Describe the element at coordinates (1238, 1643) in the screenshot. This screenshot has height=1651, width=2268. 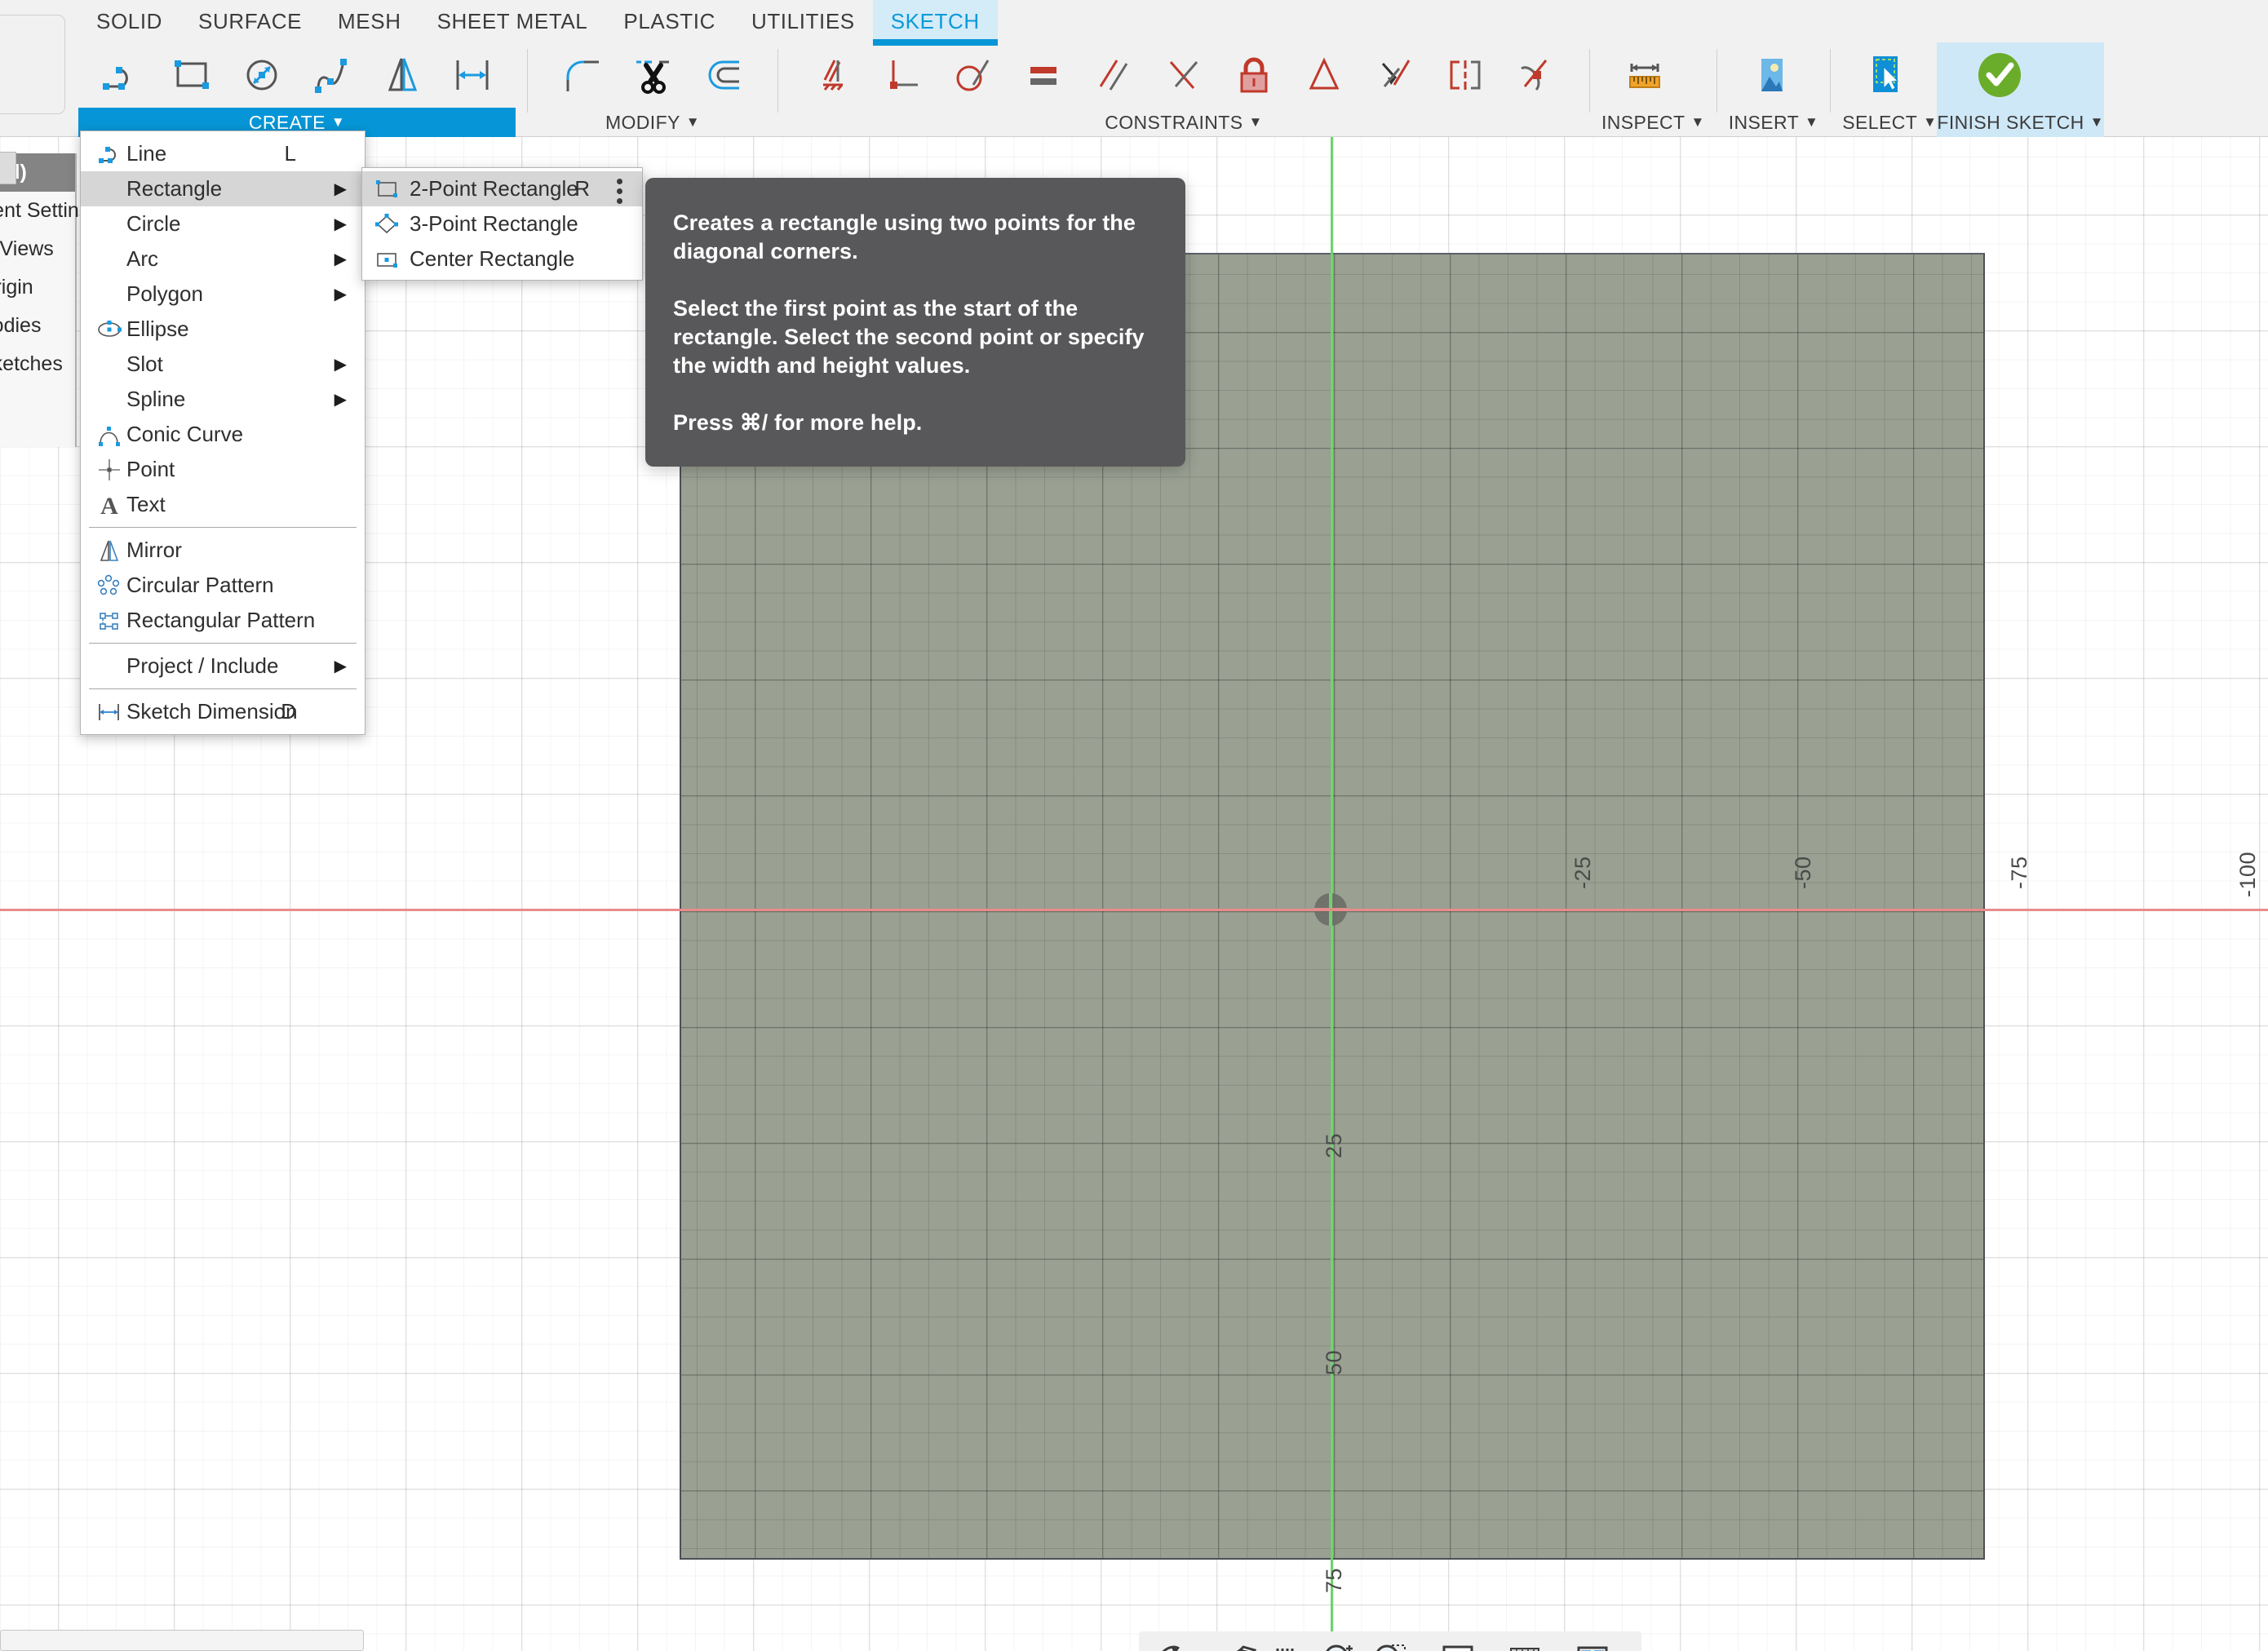
I see `pan-icon` at that location.